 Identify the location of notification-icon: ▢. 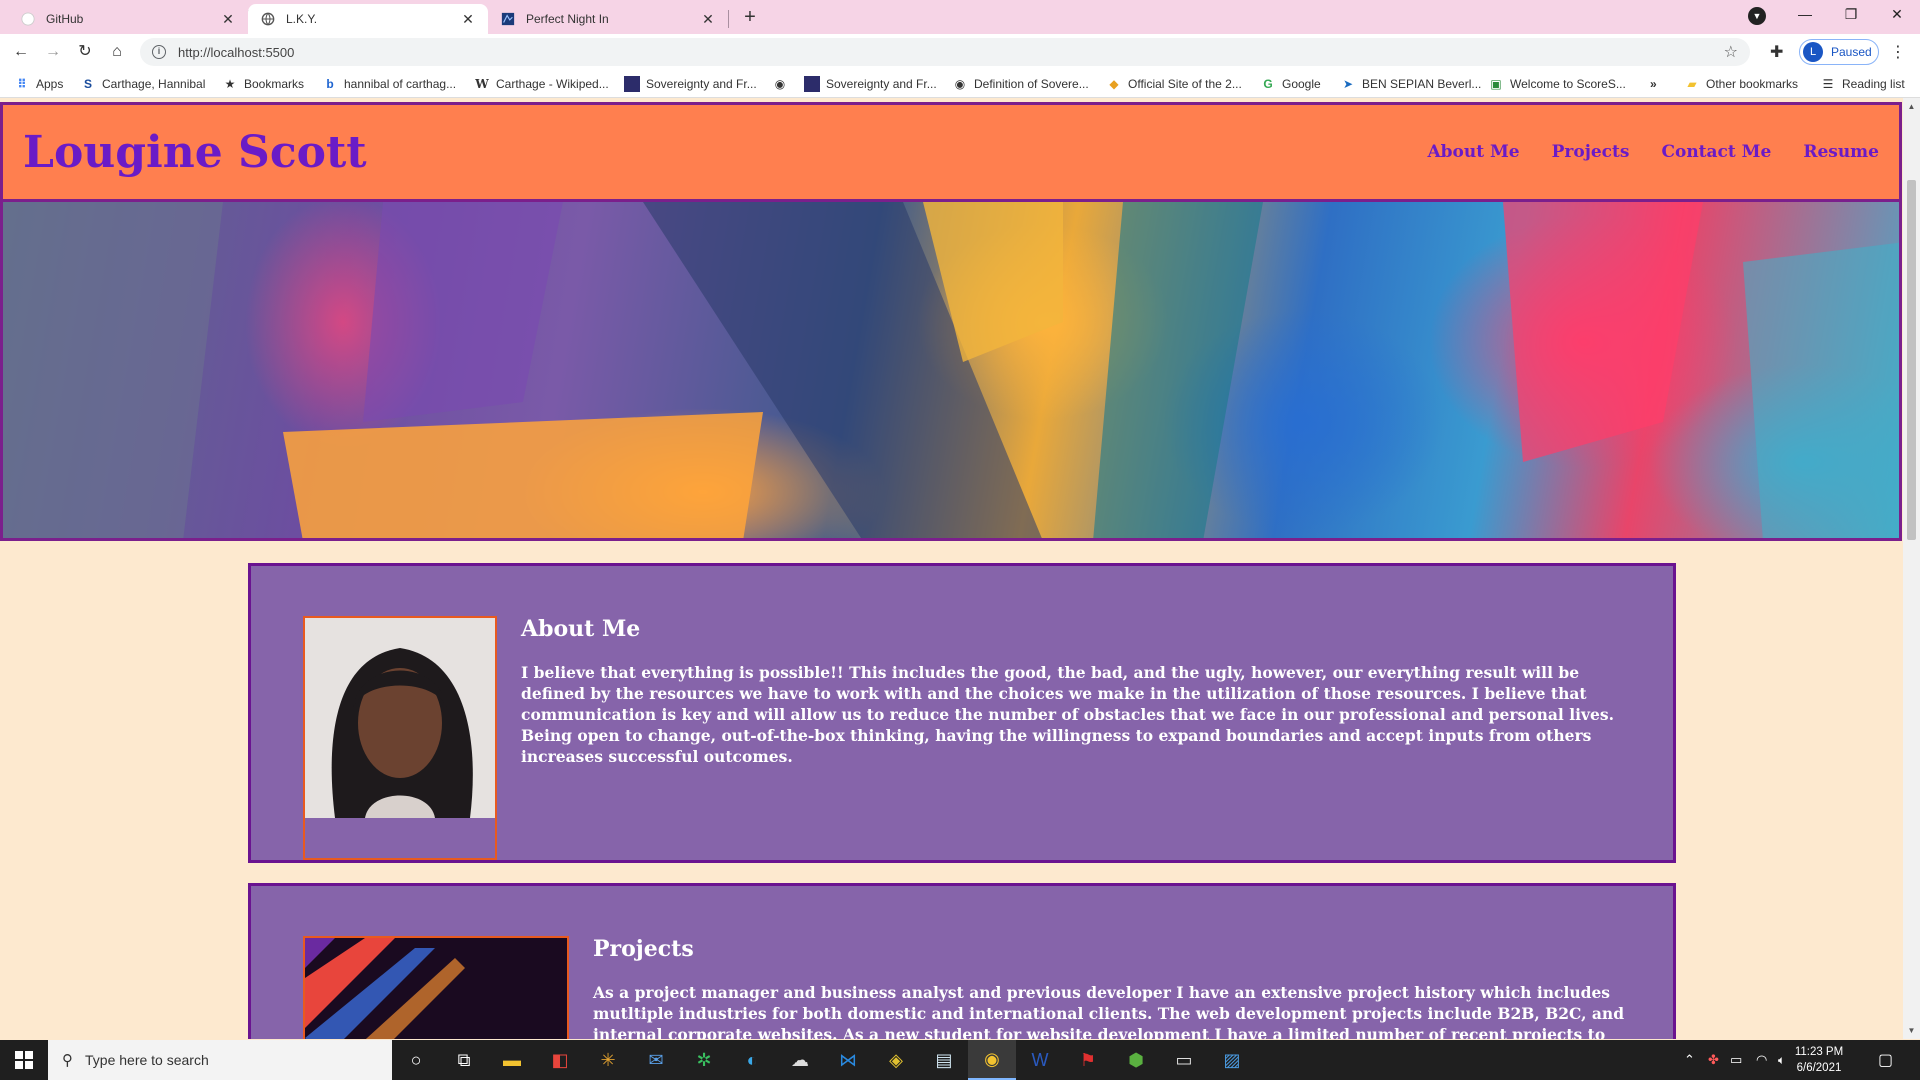
(1885, 1060).